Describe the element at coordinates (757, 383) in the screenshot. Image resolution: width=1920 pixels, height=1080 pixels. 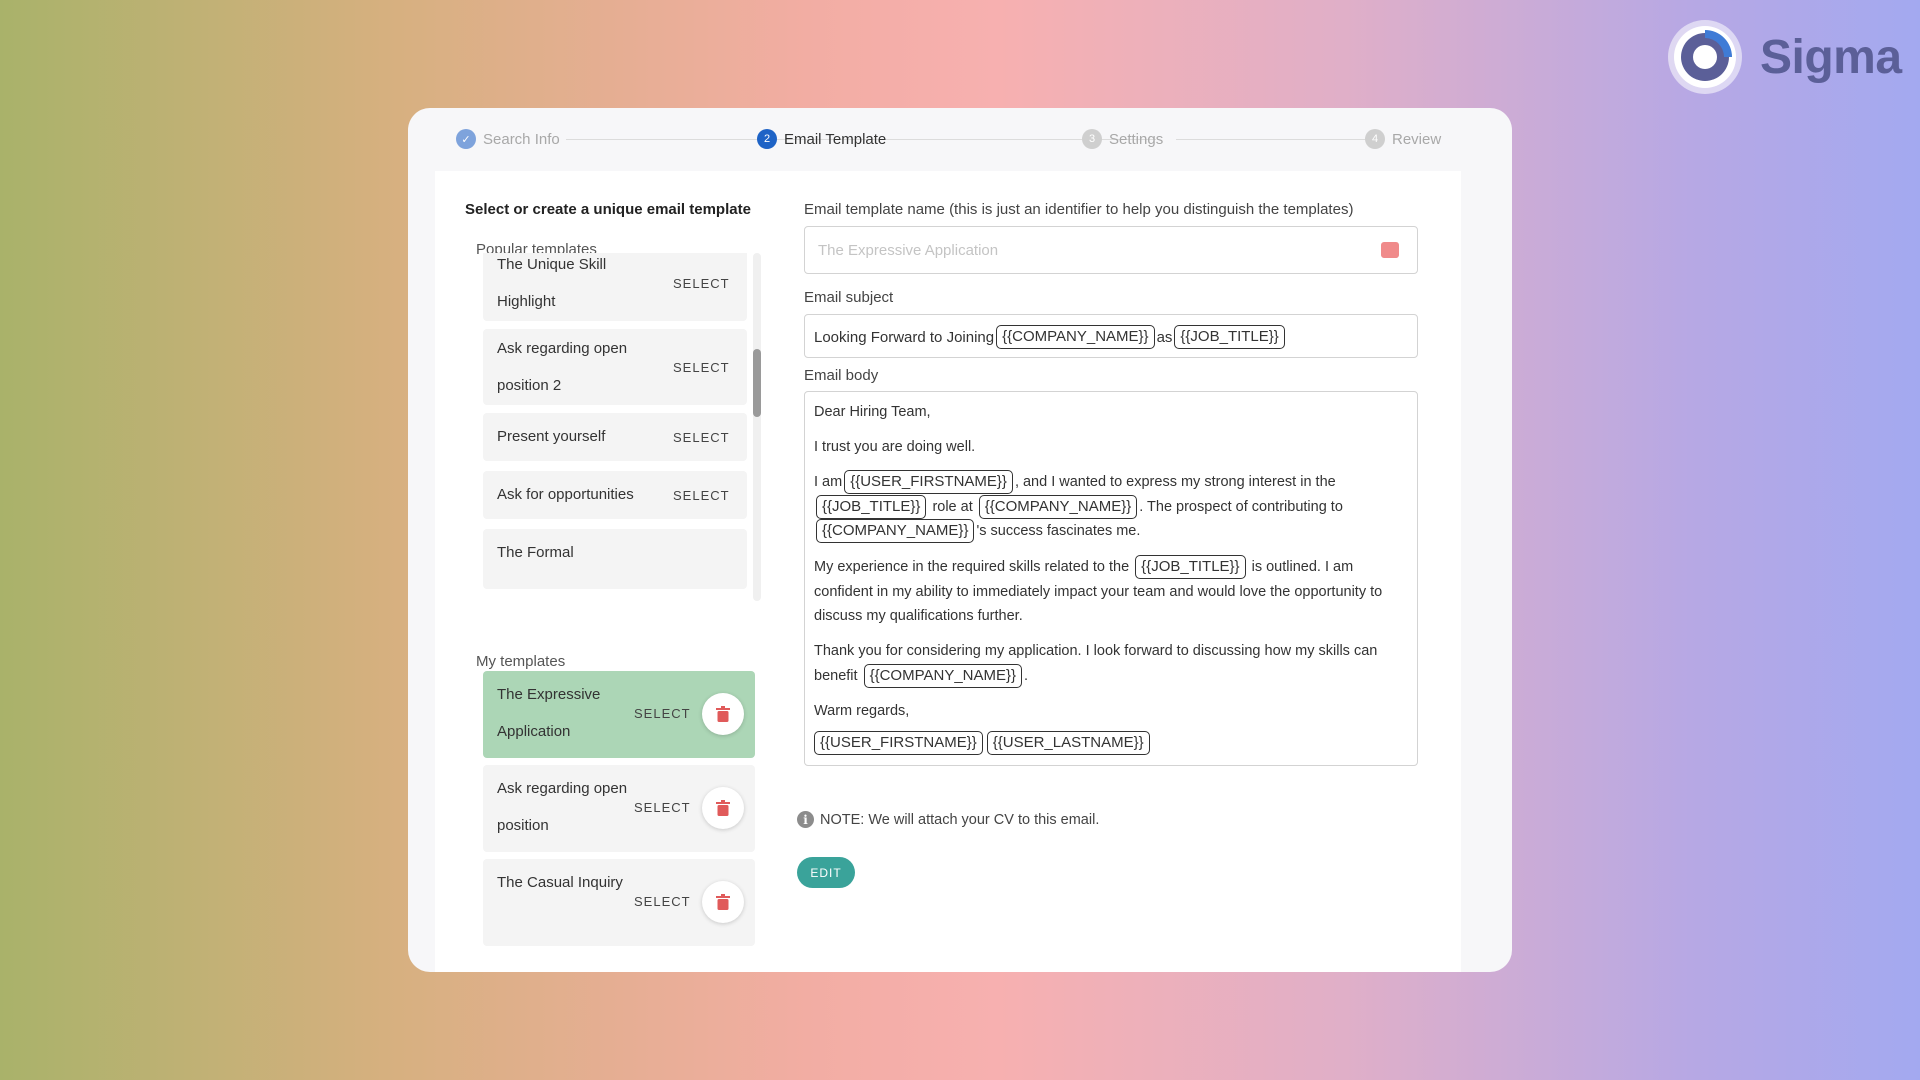
I see `scrollbar-thumb` at that location.